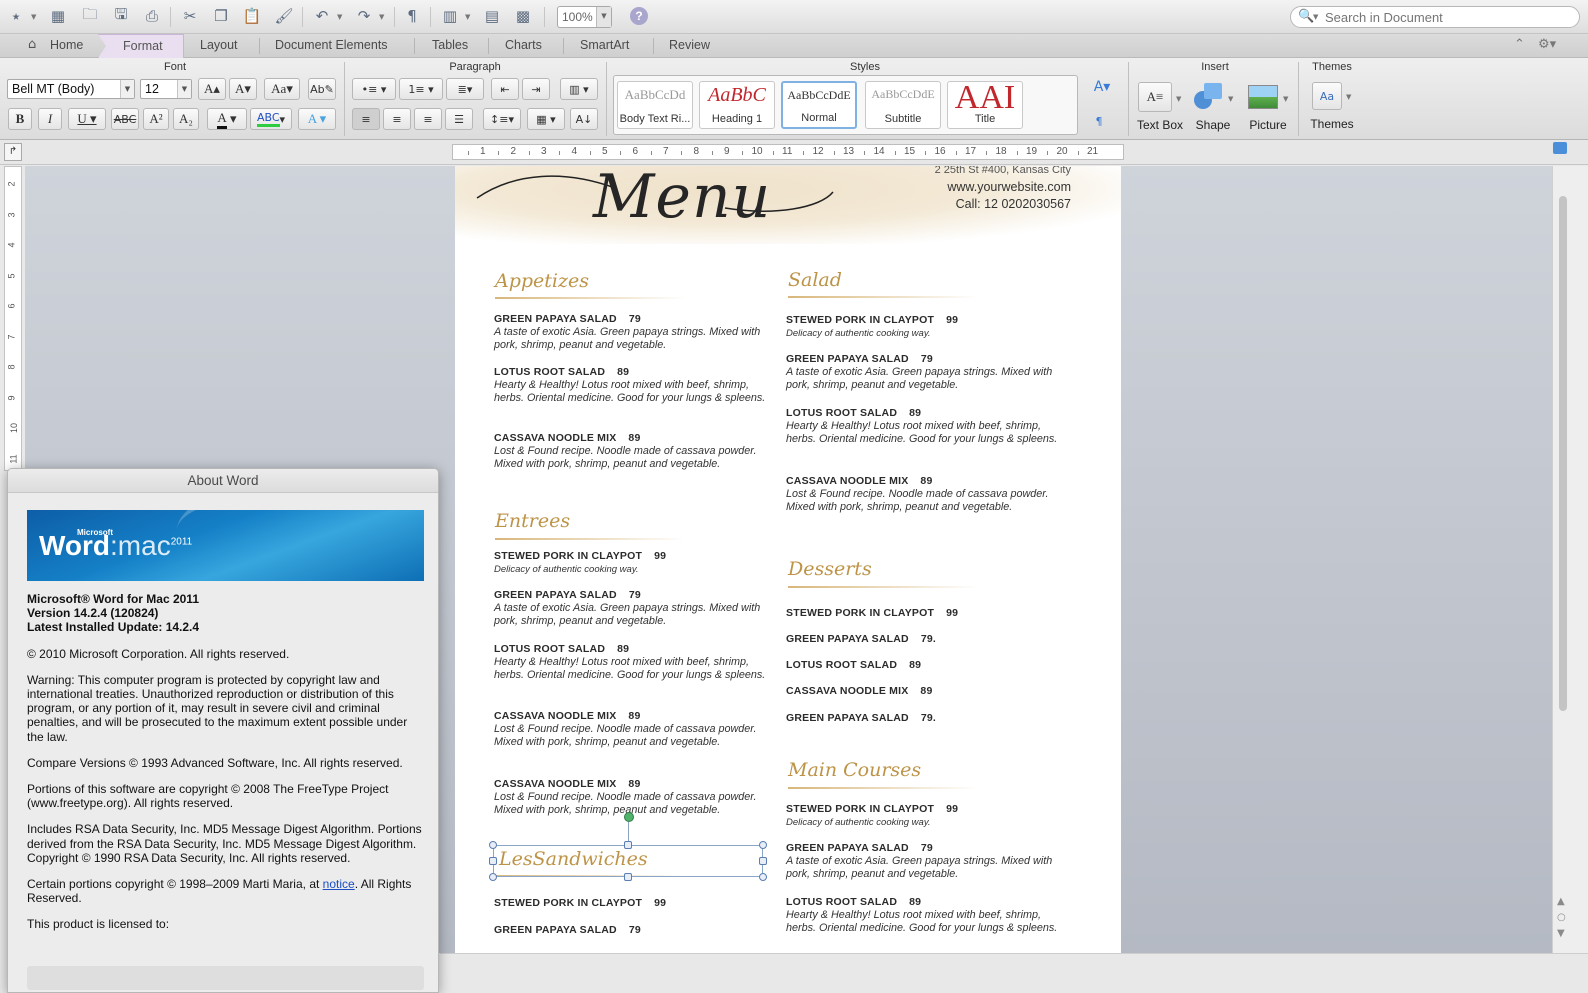  What do you see at coordinates (13, 318) in the screenshot?
I see `vertical-ruler: 2 3 4 5 6 7 8 9 10 11` at bounding box center [13, 318].